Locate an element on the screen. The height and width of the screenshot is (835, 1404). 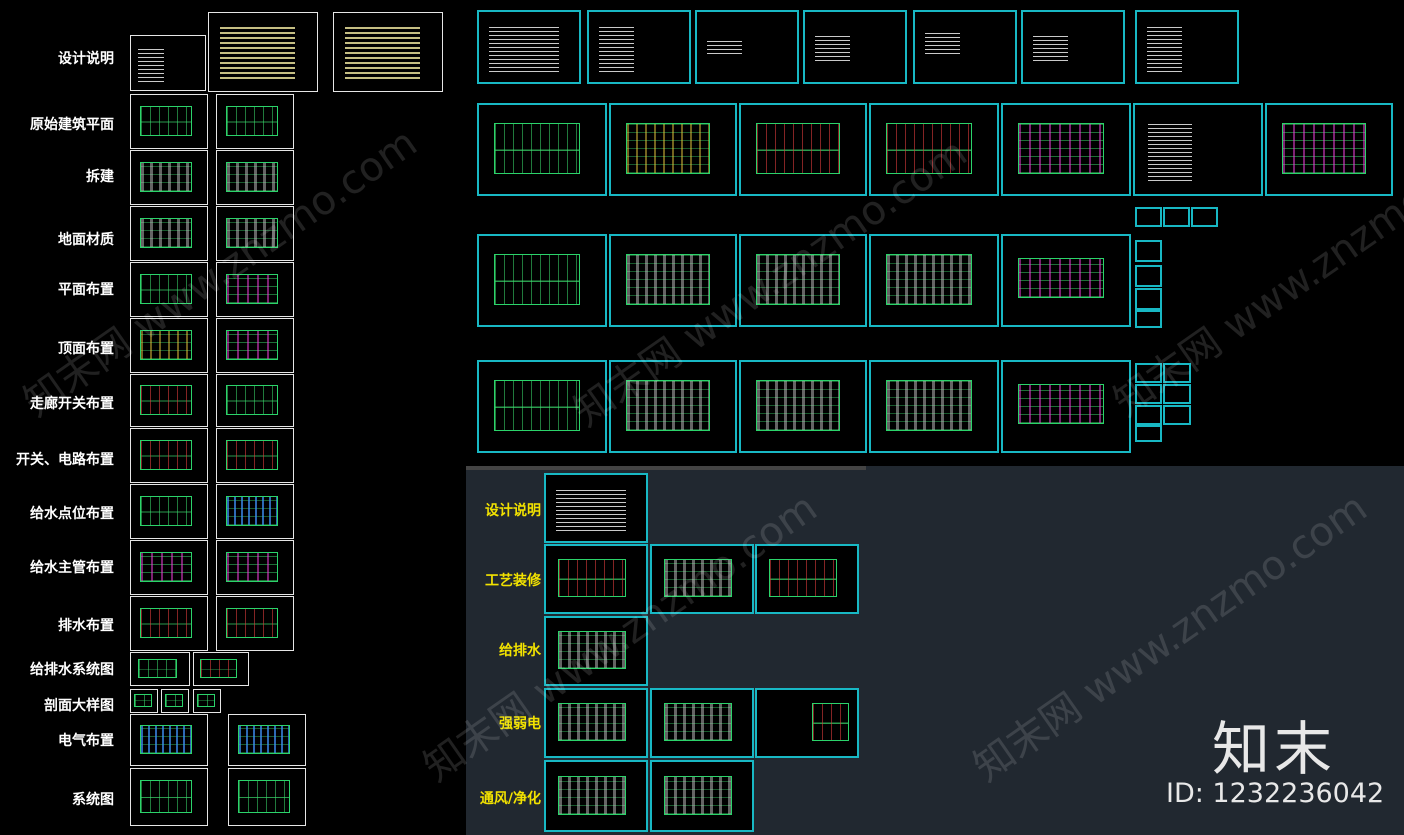
label-plumbing-system: 给排水系统图 is located at coordinates (72, 670).